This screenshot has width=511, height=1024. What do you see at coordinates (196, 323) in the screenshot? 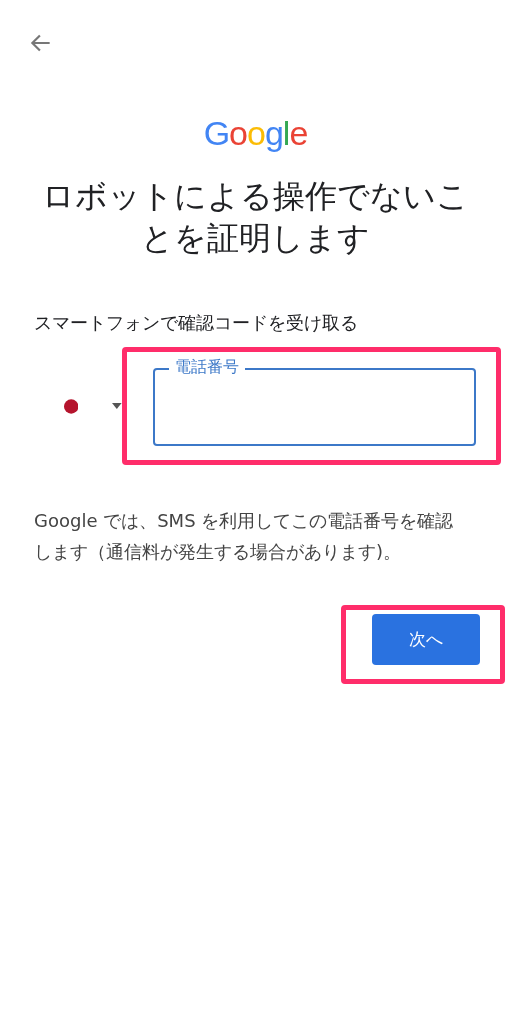
I see `subtitle: スマートフォンで確認コードを受け取る` at bounding box center [196, 323].